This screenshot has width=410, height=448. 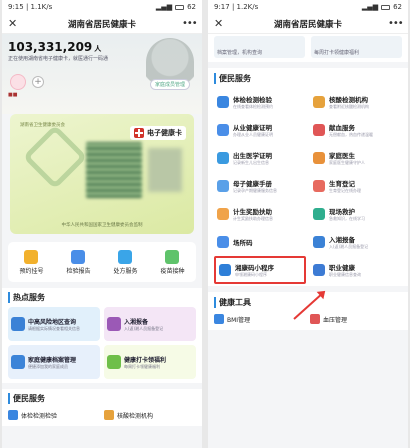 I want to click on hot-item-risk-query: 中高风险地区查询 请根据实际情况查看相关信息, so click(x=54, y=324).